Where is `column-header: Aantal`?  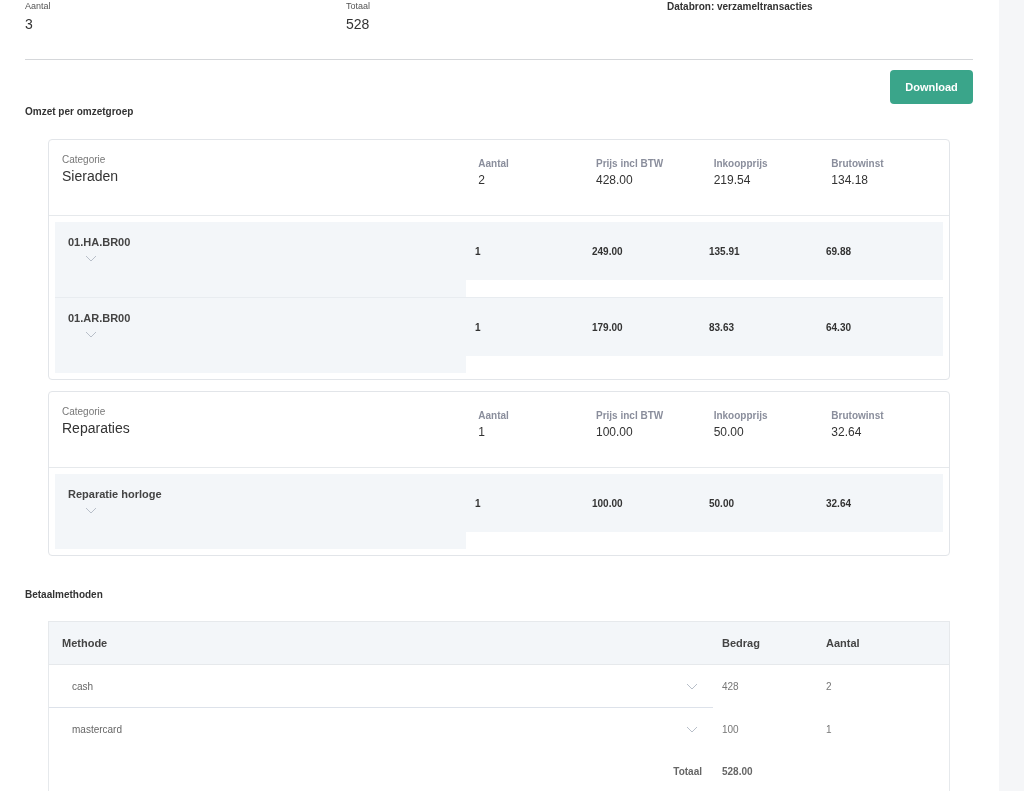
column-header: Aantal is located at coordinates (843, 643).